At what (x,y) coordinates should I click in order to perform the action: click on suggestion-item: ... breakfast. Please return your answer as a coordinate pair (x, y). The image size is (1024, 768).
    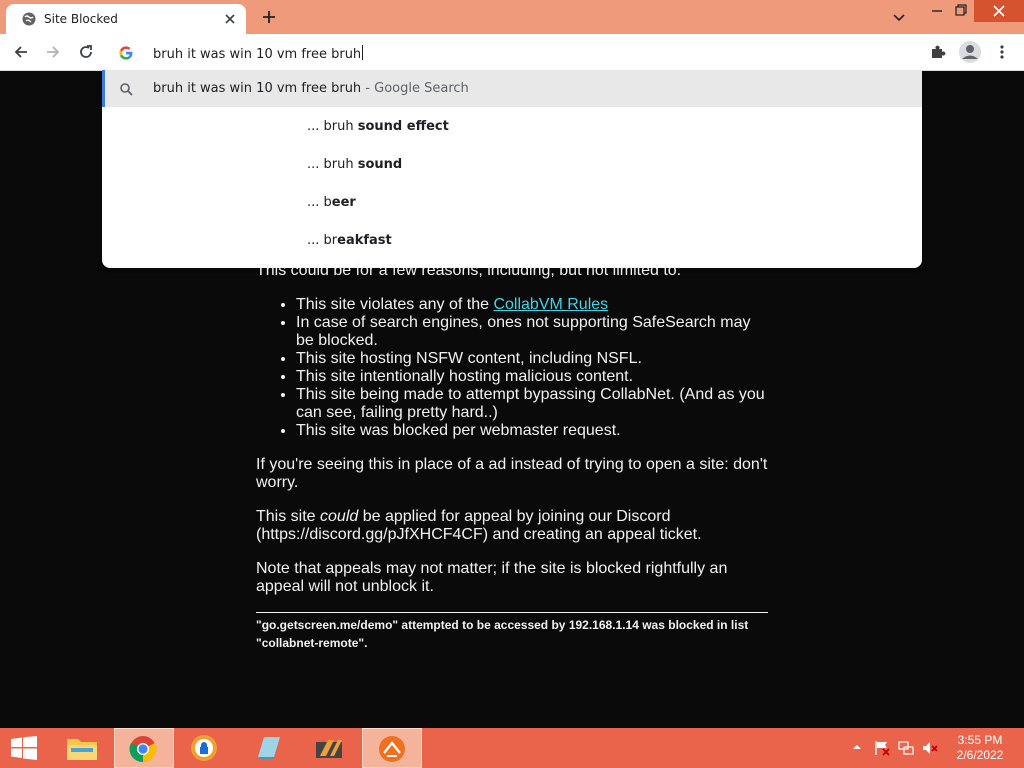
    Looking at the image, I should click on (349, 240).